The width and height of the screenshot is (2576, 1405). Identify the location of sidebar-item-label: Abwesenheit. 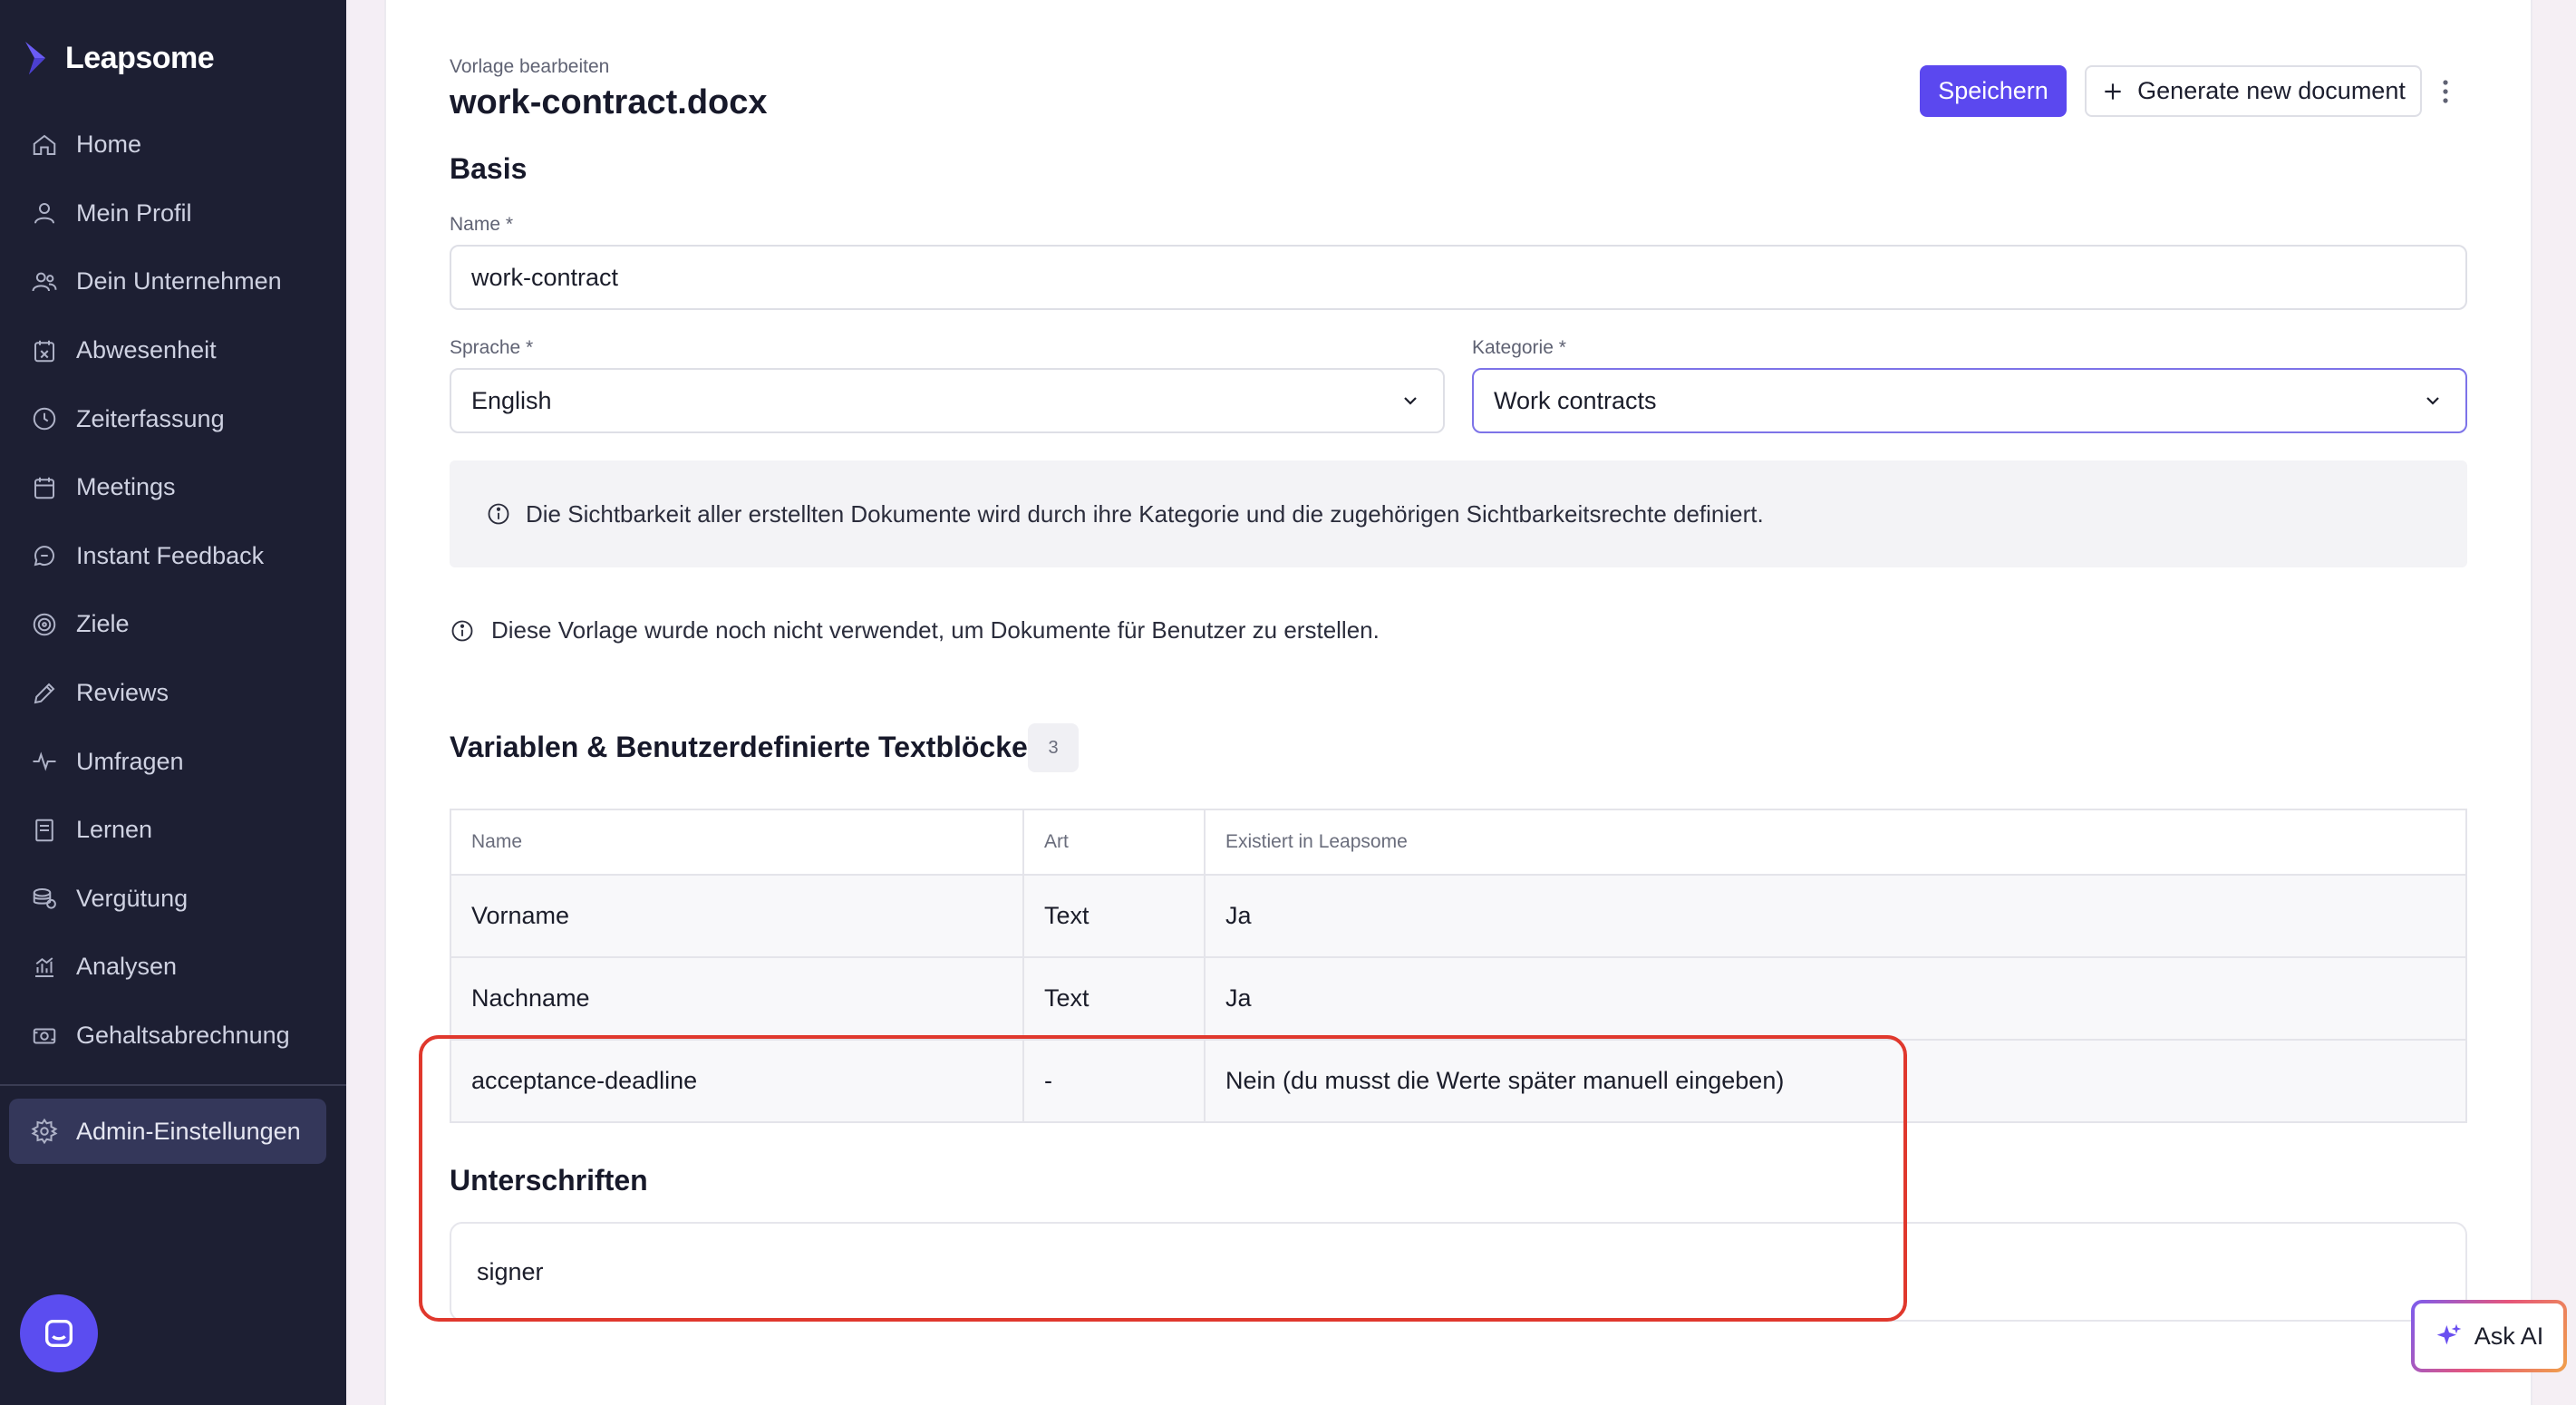
(146, 350).